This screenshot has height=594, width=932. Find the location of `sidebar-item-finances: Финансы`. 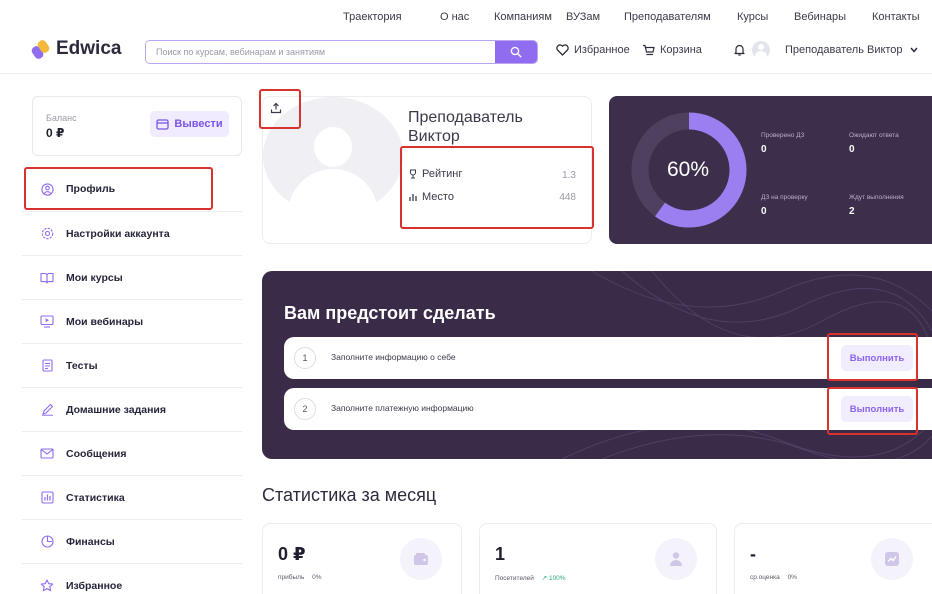

sidebar-item-finances: Финансы is located at coordinates (132, 541).